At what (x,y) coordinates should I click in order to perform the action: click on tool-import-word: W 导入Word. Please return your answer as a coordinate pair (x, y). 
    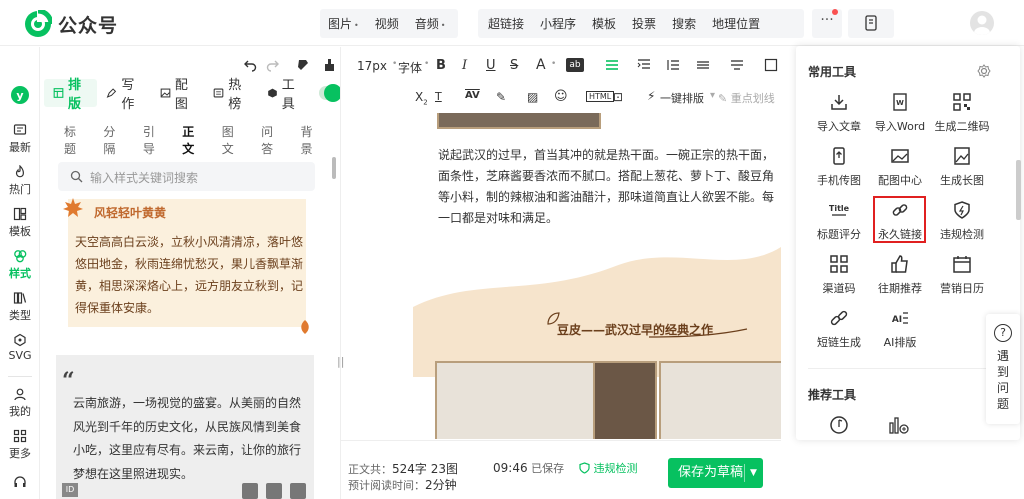
    Looking at the image, I should click on (900, 113).